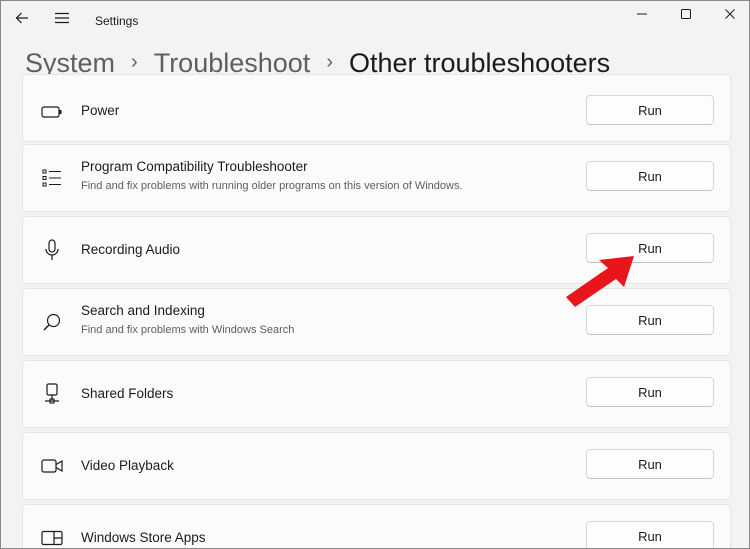 Image resolution: width=750 pixels, height=549 pixels. I want to click on minimize-icon, so click(642, 16).